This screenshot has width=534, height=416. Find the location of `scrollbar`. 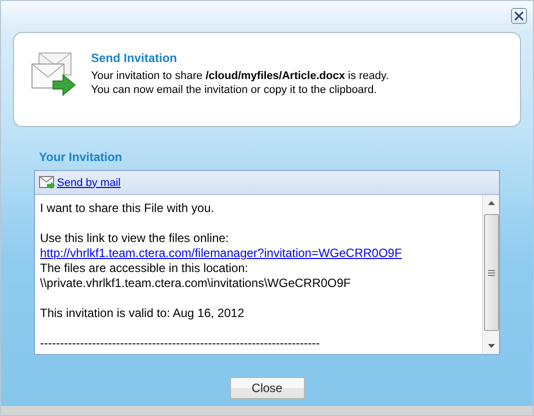

scrollbar is located at coordinates (490, 274).